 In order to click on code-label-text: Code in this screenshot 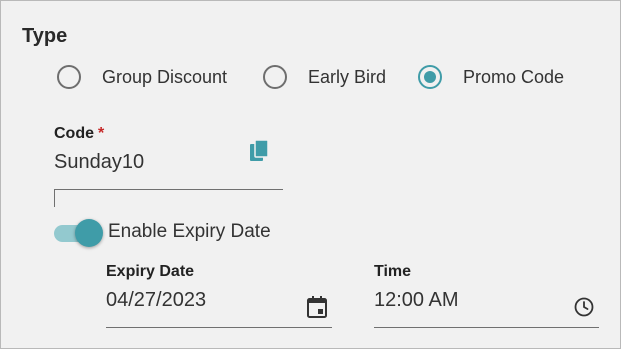, I will do `click(74, 133)`.